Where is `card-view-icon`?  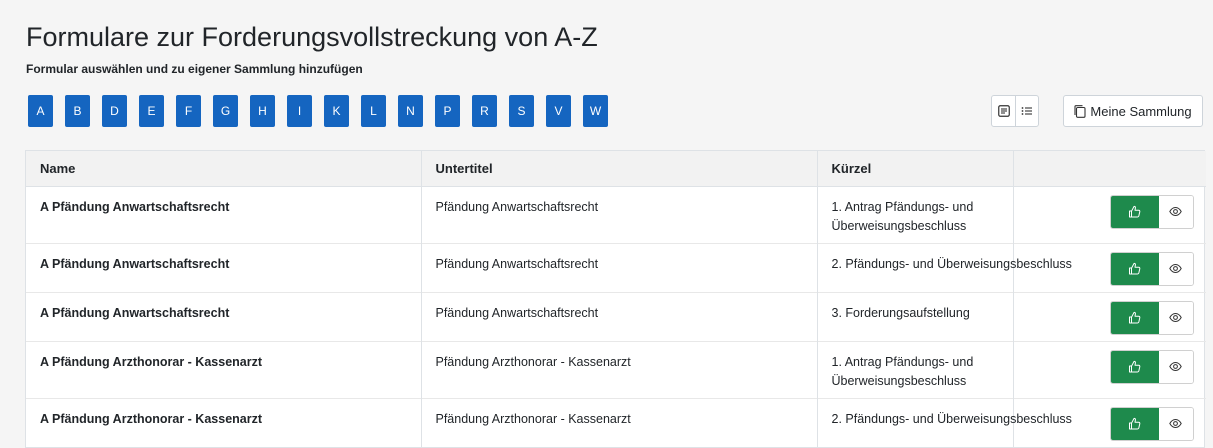
card-view-icon is located at coordinates (1003, 111).